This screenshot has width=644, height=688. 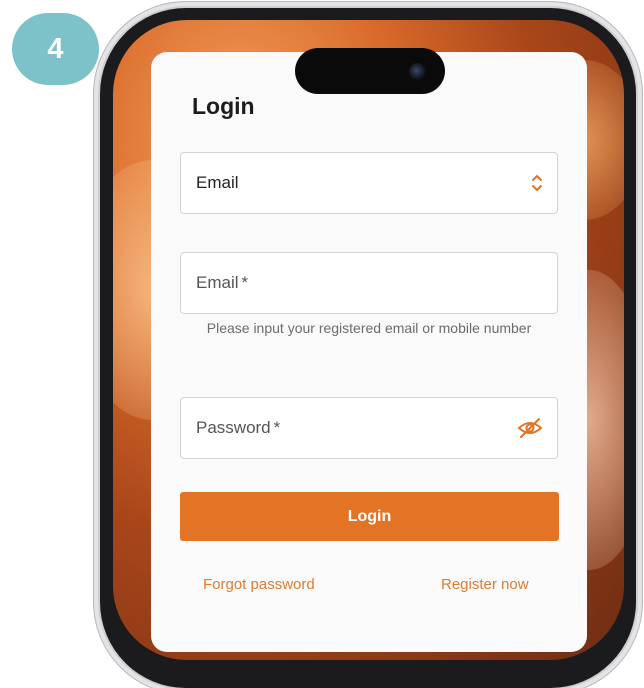 I want to click on forgot-password-link: Forgot password, so click(x=259, y=584).